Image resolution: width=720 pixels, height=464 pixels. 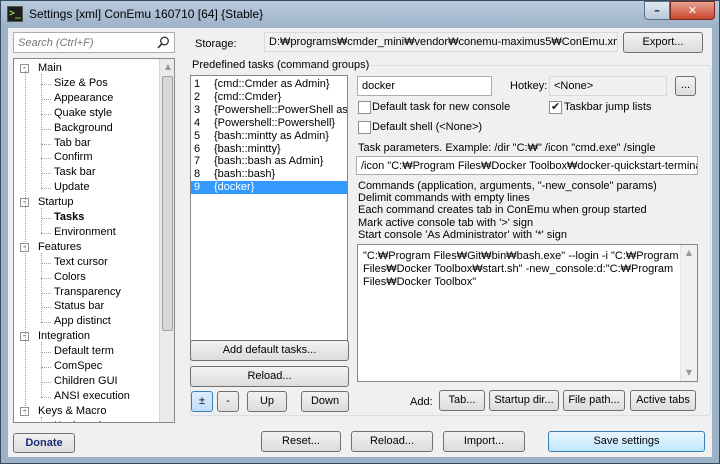 What do you see at coordinates (85, 232) in the screenshot?
I see `tree-item-environment: Environment` at bounding box center [85, 232].